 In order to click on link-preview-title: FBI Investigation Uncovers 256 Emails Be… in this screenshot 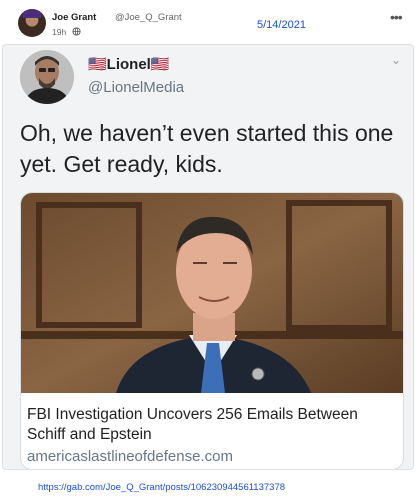, I will do `click(192, 424)`.